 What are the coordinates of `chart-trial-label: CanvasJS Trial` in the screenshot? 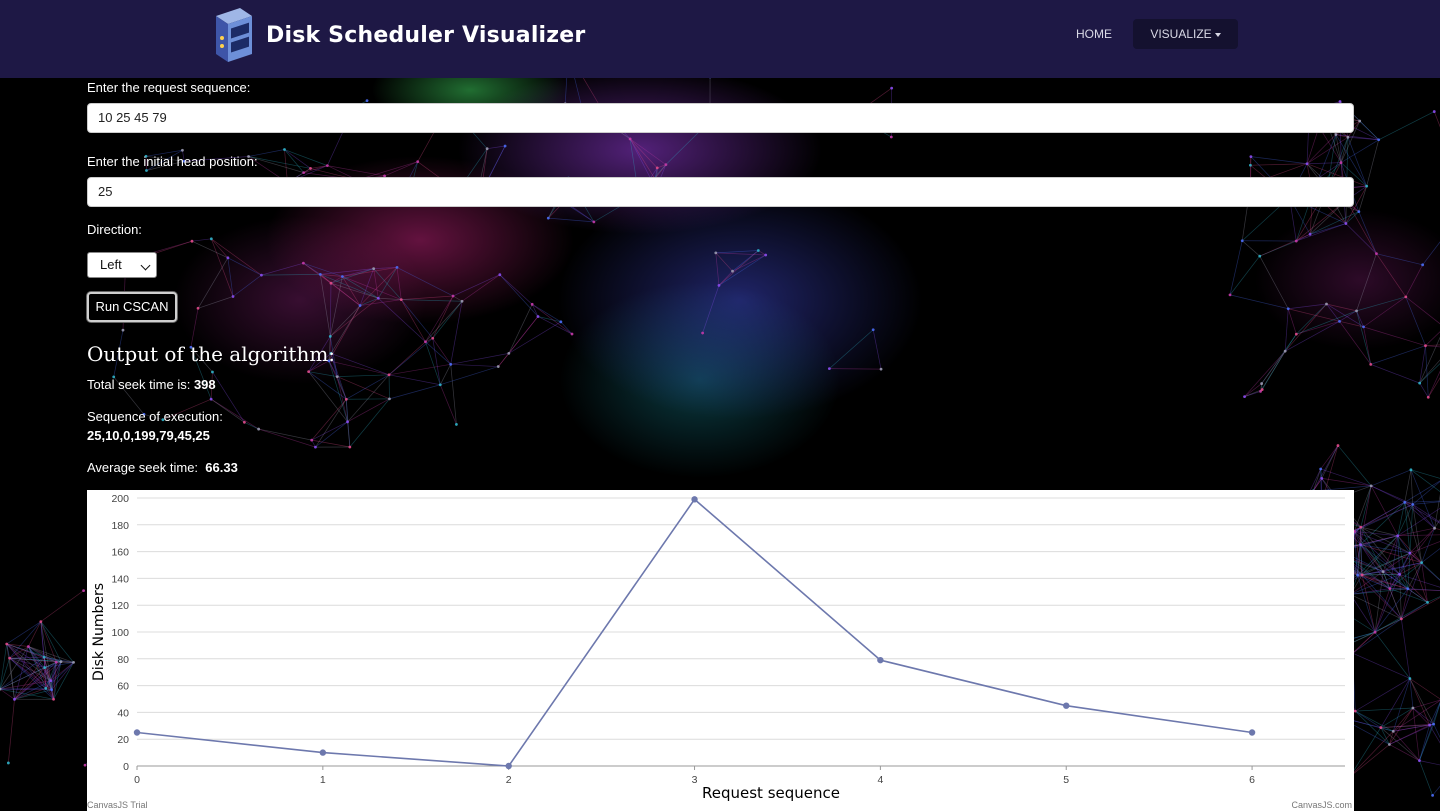 It's located at (117, 805).